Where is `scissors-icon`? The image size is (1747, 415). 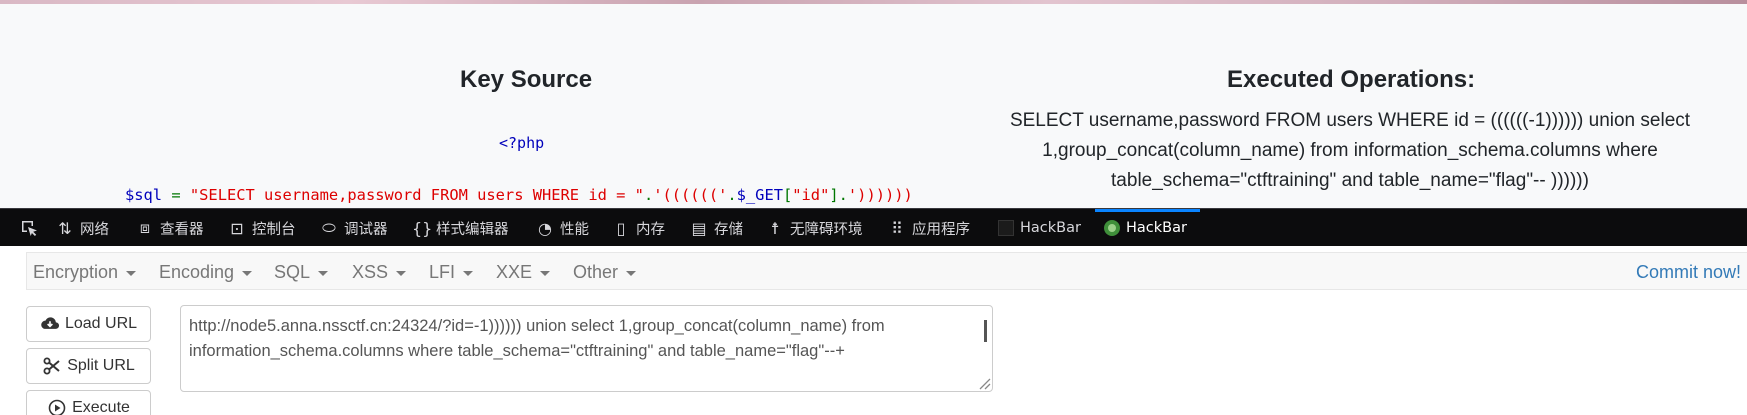
scissors-icon is located at coordinates (51, 366).